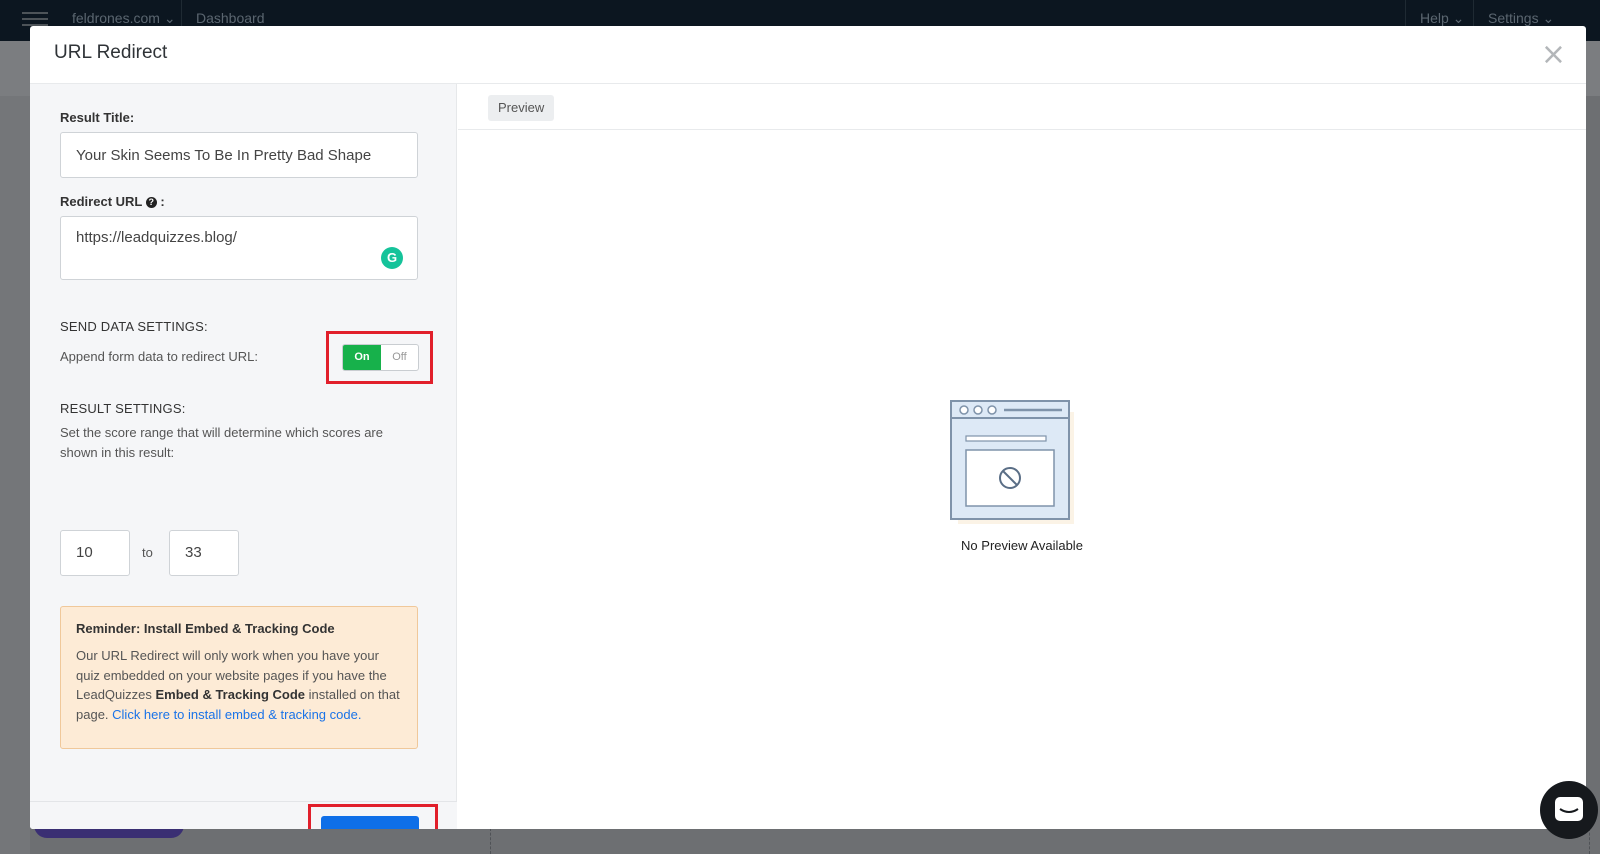  What do you see at coordinates (134, 326) in the screenshot?
I see `send-data-heading: SEND DATA SETTINGS:` at bounding box center [134, 326].